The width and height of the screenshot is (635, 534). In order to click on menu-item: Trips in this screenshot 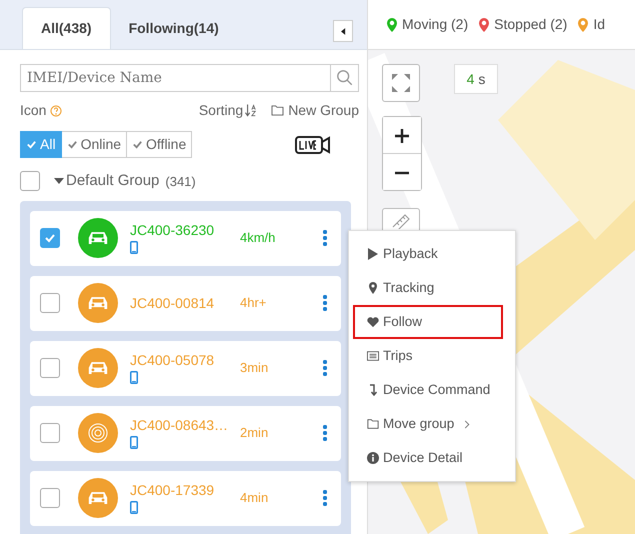, I will do `click(428, 356)`.